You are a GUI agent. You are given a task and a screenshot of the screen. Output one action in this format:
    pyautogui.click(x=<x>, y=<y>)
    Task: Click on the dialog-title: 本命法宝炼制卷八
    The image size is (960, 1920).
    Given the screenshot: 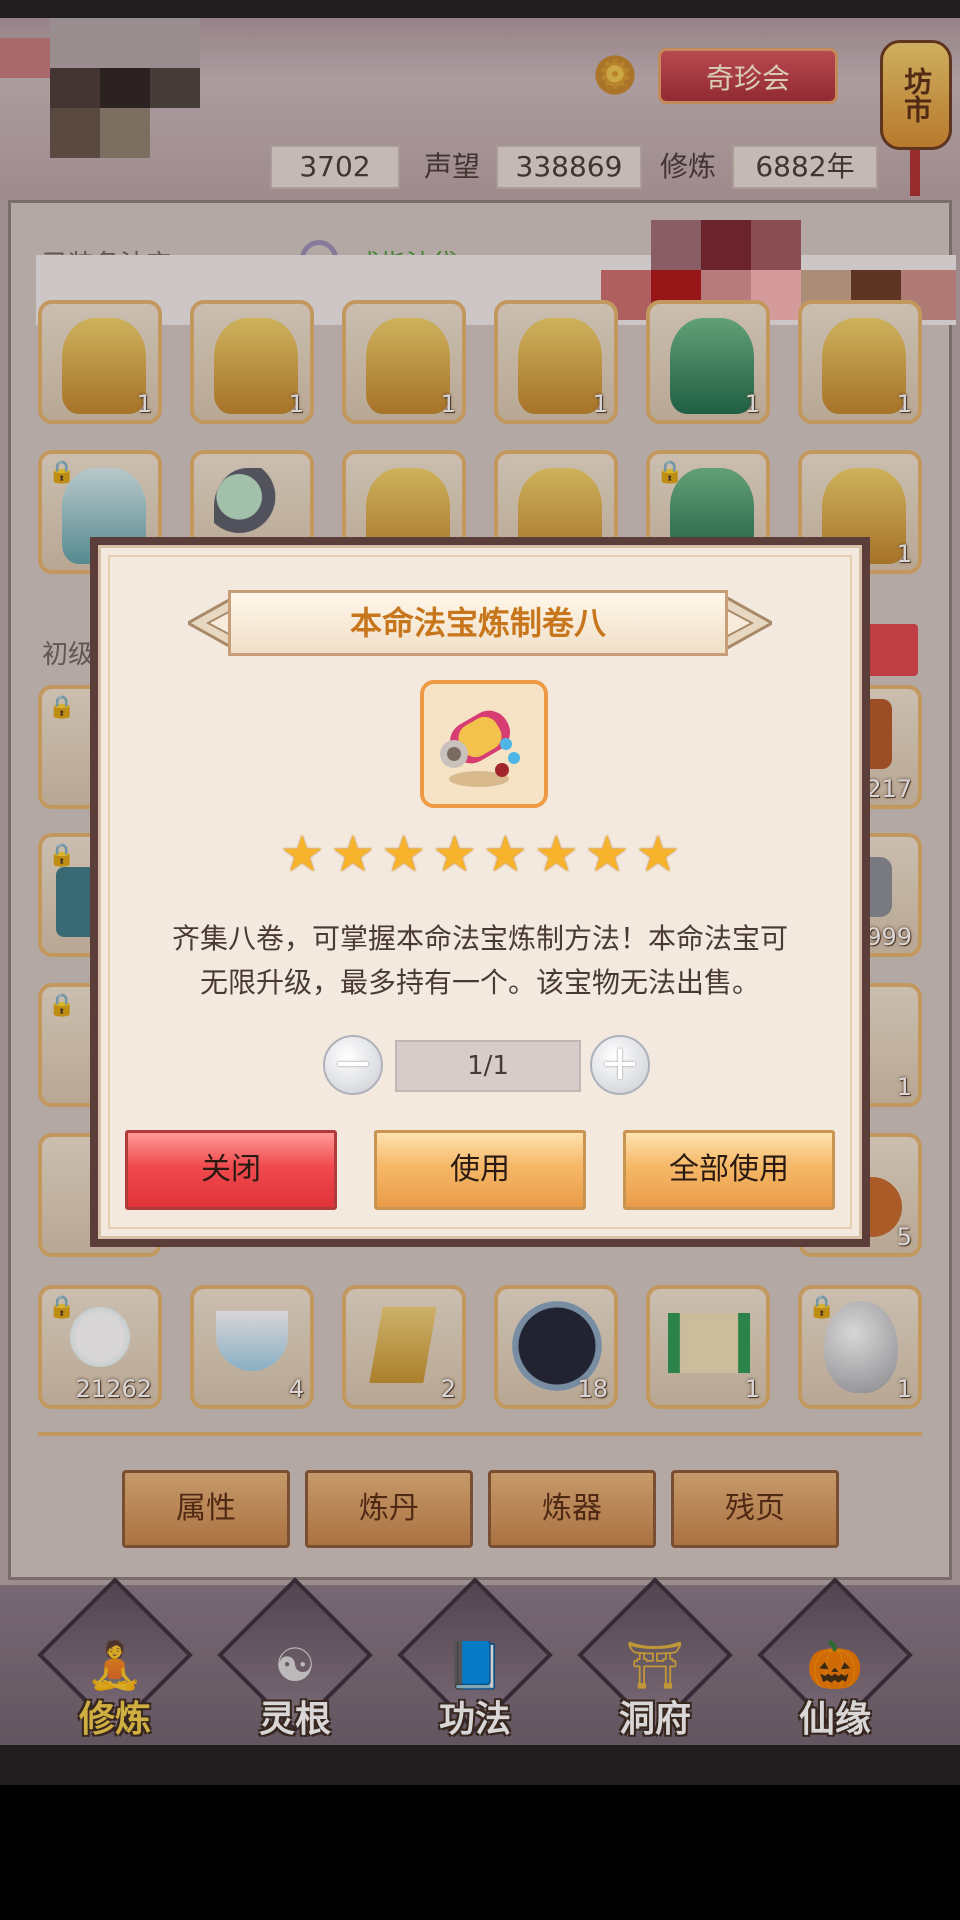 What is the action you would take?
    pyautogui.click(x=478, y=623)
    